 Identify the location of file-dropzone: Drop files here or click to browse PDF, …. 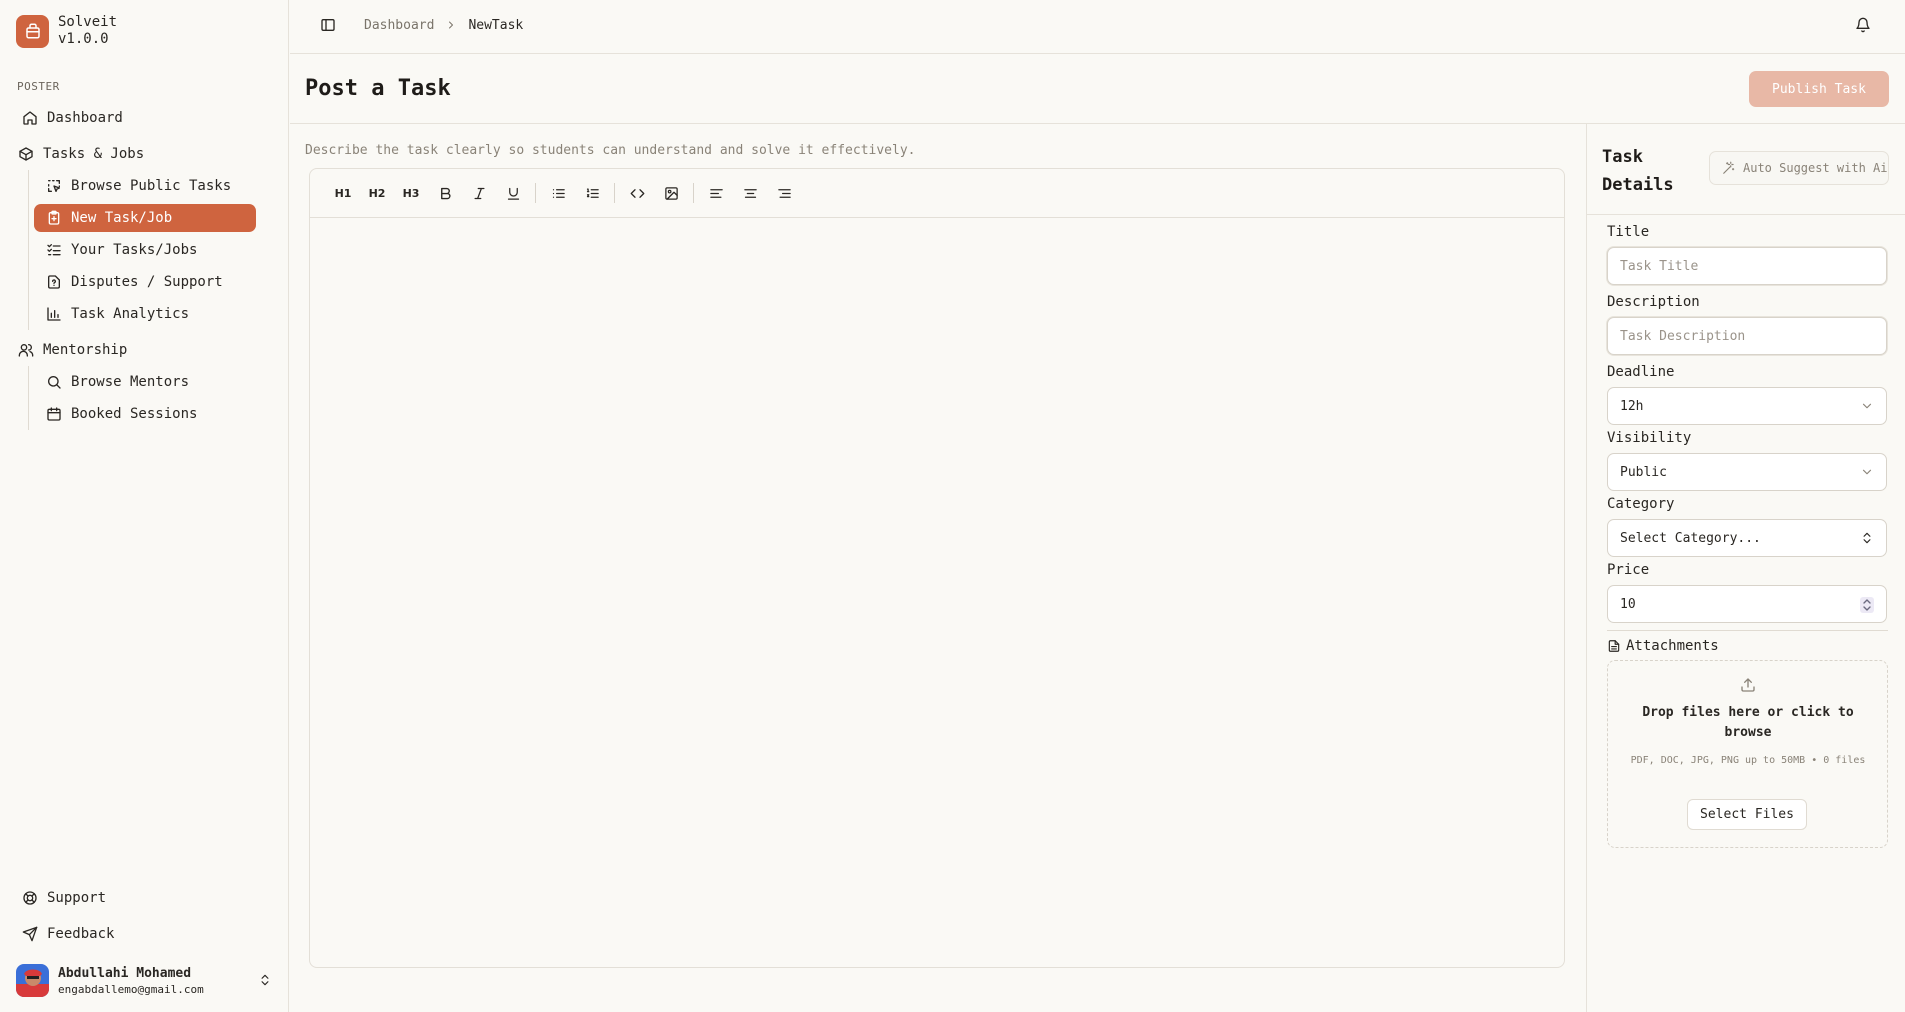
(1747, 754).